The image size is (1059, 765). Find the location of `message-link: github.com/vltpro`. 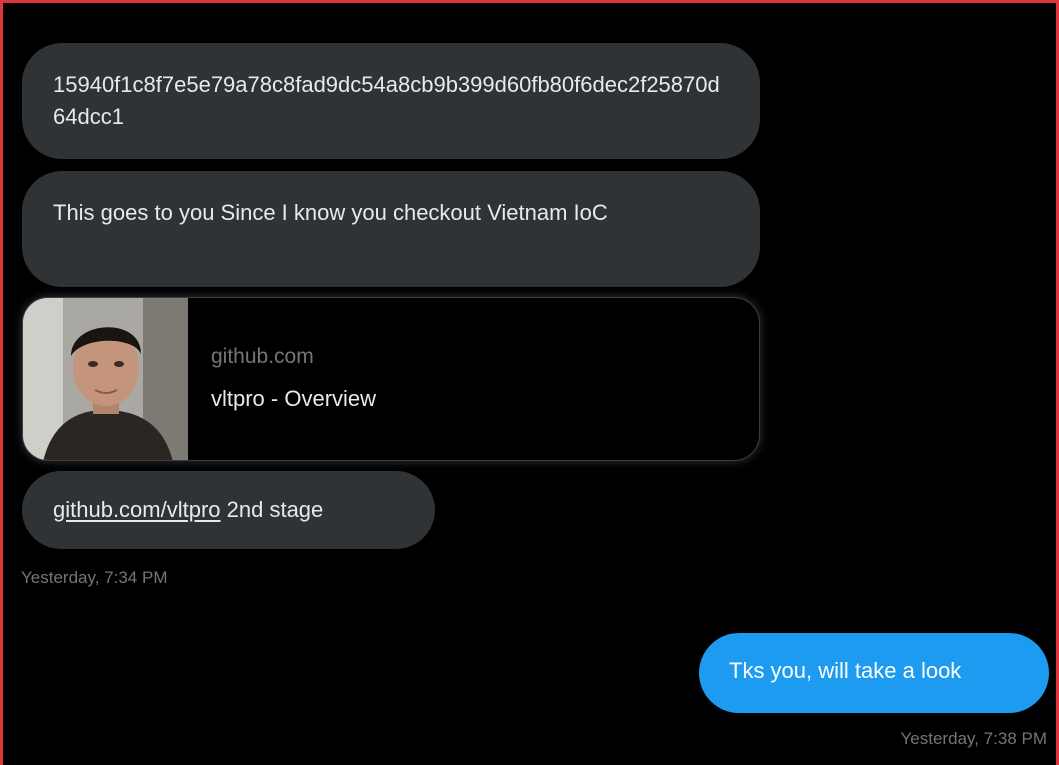

message-link: github.com/vltpro is located at coordinates (137, 509).